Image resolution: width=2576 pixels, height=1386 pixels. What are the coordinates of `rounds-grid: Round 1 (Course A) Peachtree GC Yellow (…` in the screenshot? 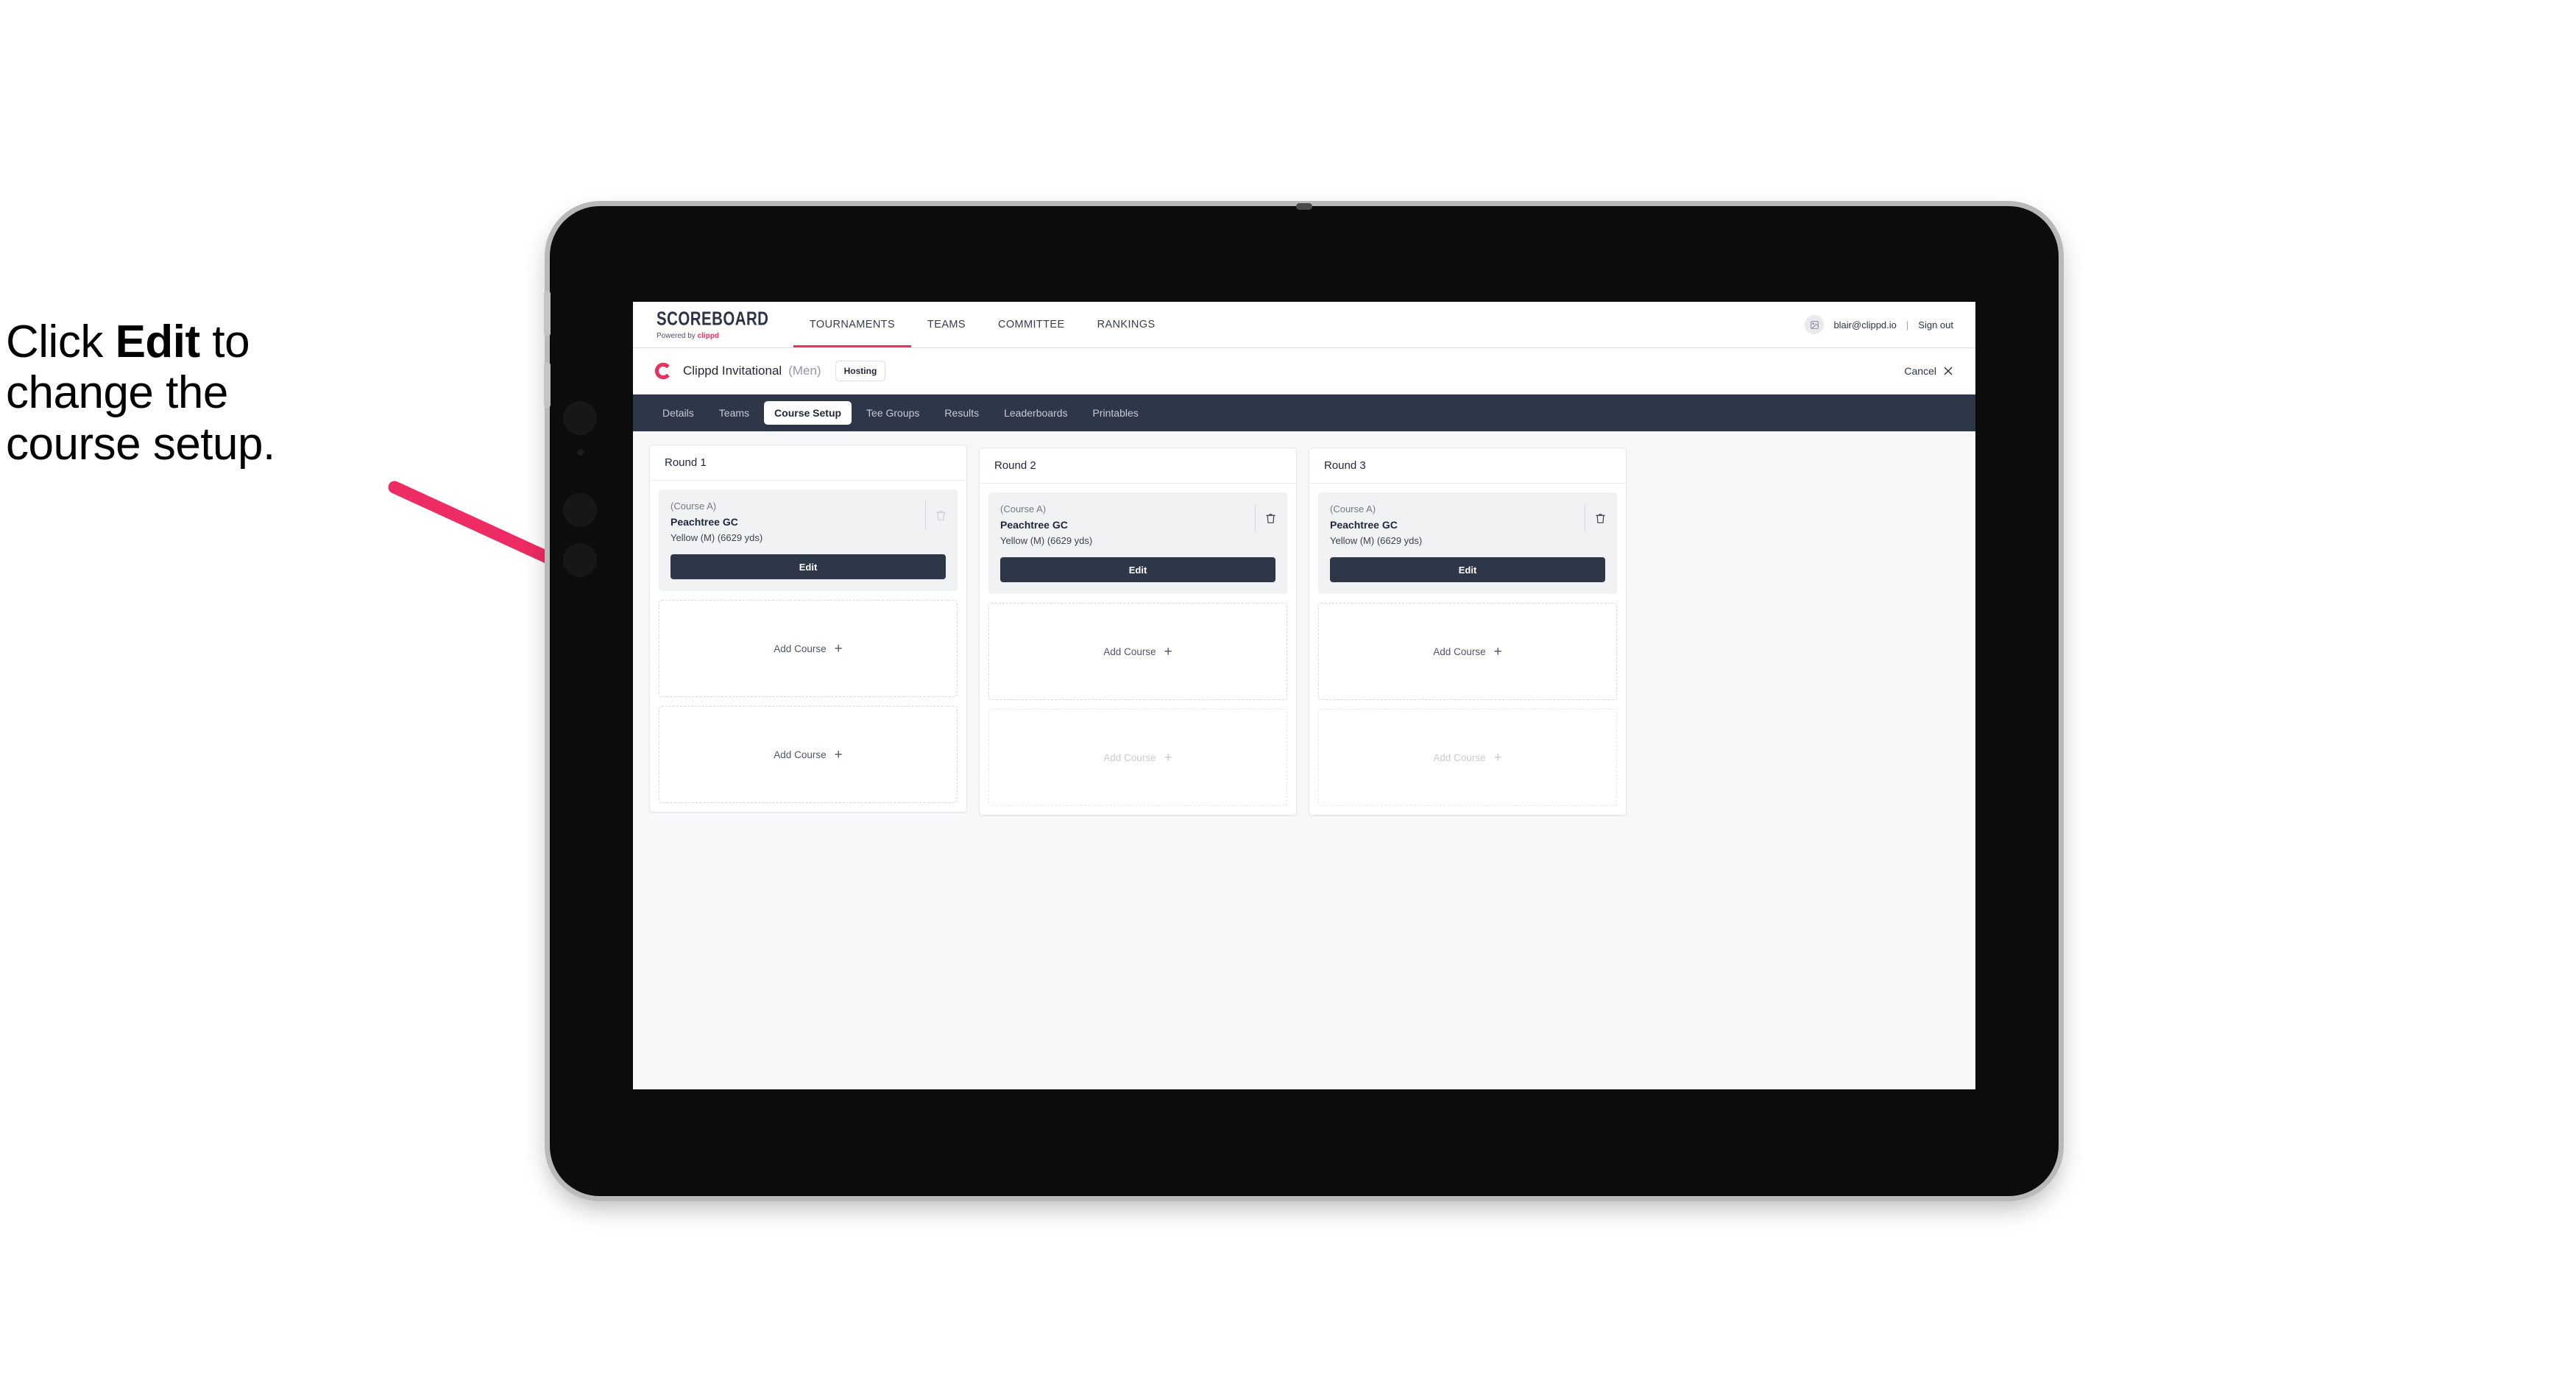 It's located at (1304, 623).